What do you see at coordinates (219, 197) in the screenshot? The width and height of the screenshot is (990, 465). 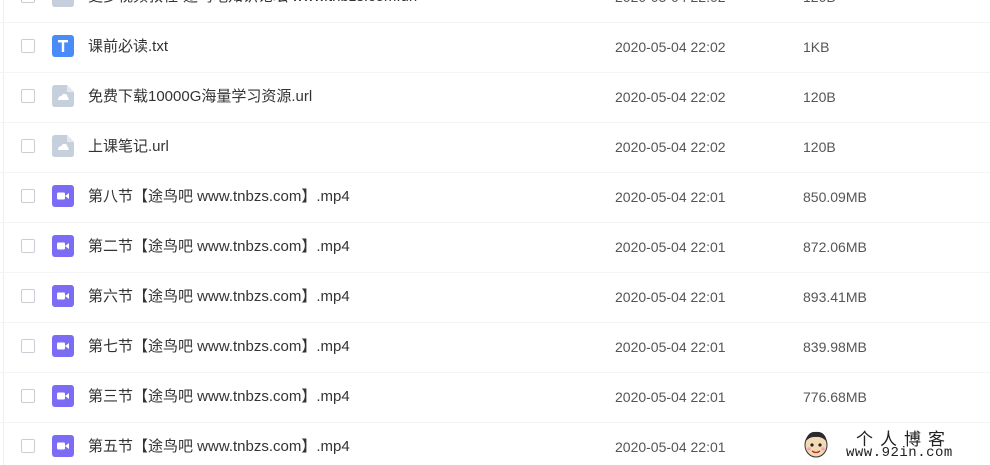 I see `file-name: 第八节【途鸟吧 www.tnbzs.com】.mp4` at bounding box center [219, 197].